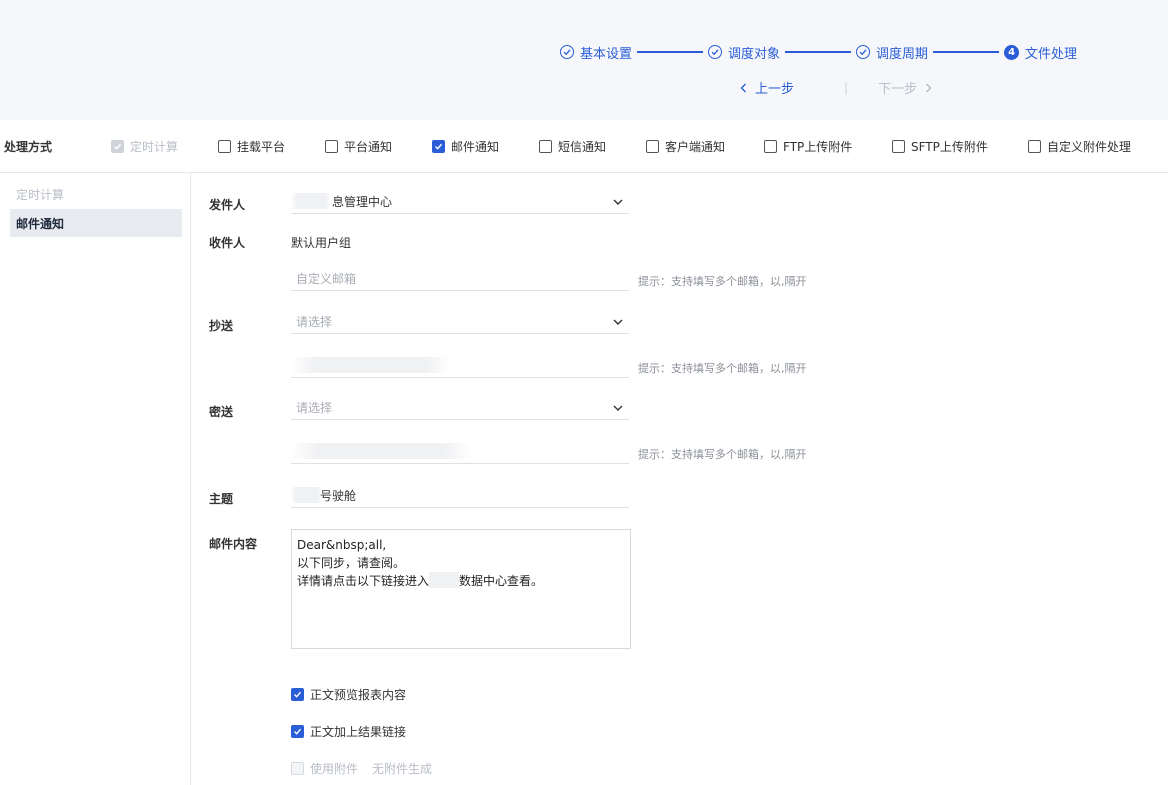  I want to click on subject-input: 号驶舱, so click(460, 496).